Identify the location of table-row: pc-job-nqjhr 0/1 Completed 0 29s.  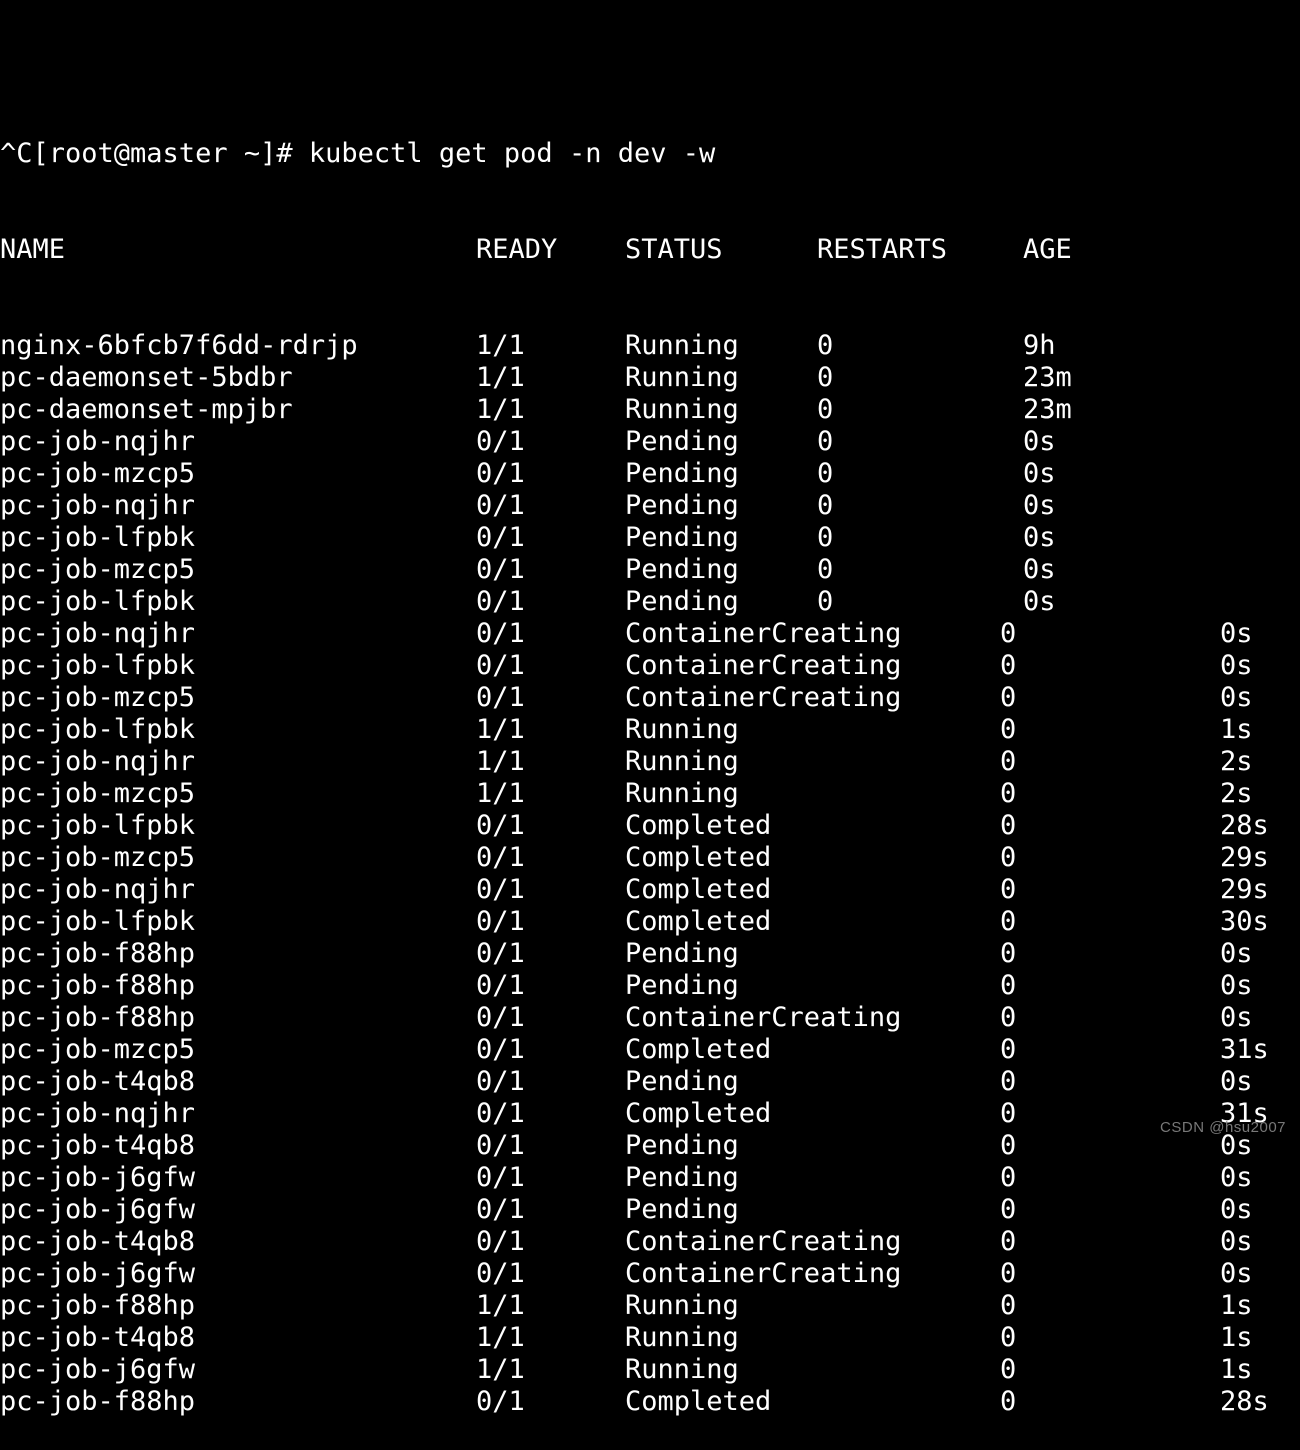
(650, 890).